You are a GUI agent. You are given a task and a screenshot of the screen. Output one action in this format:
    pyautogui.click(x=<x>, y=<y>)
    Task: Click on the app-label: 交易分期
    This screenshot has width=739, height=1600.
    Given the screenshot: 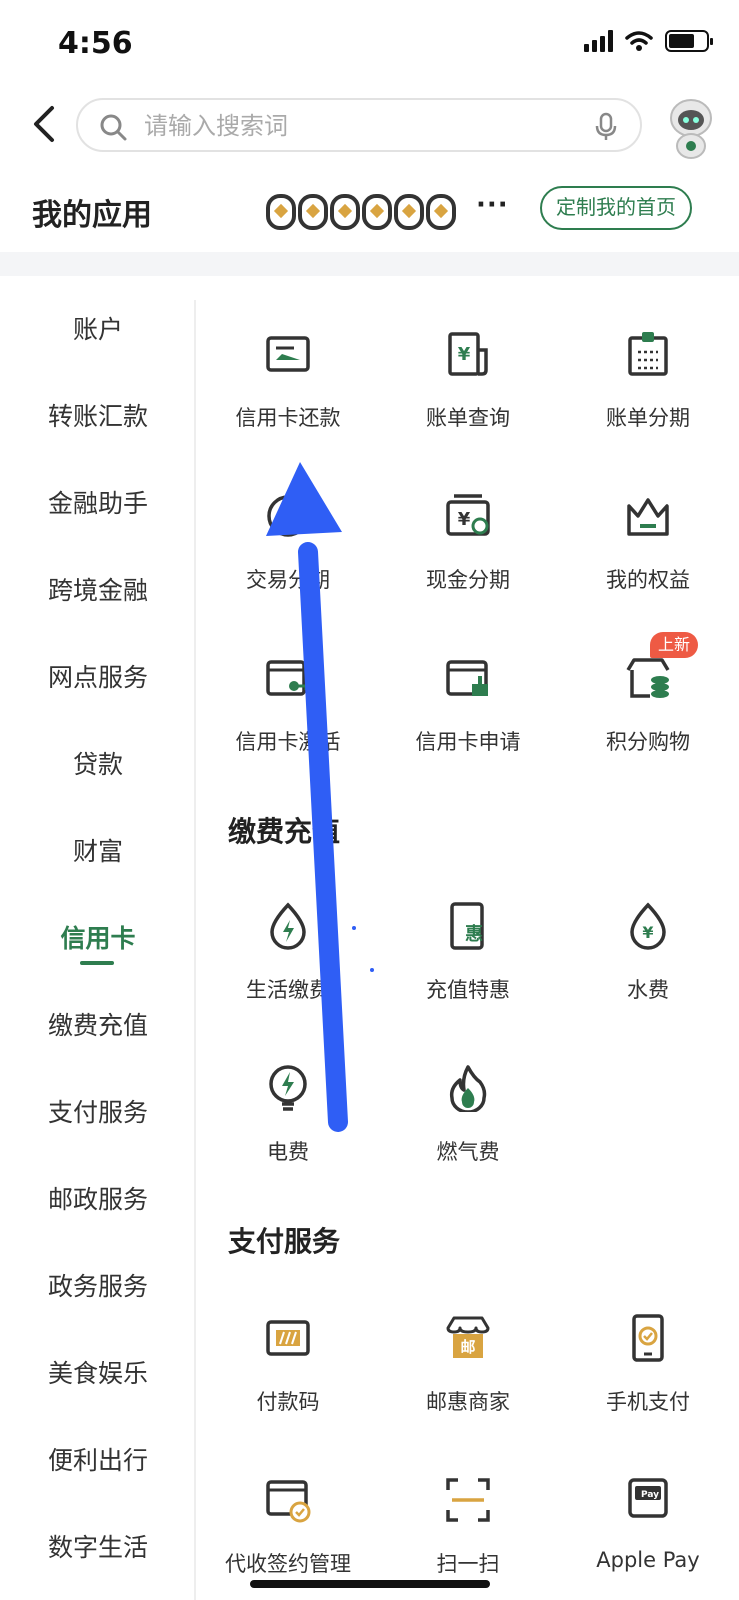 What is the action you would take?
    pyautogui.click(x=288, y=580)
    